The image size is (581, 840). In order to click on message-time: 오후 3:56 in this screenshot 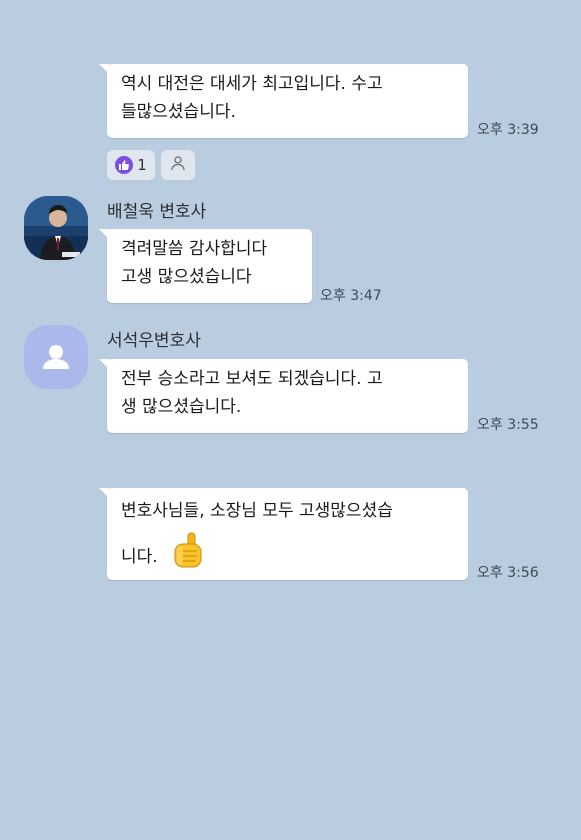, I will do `click(508, 573)`.